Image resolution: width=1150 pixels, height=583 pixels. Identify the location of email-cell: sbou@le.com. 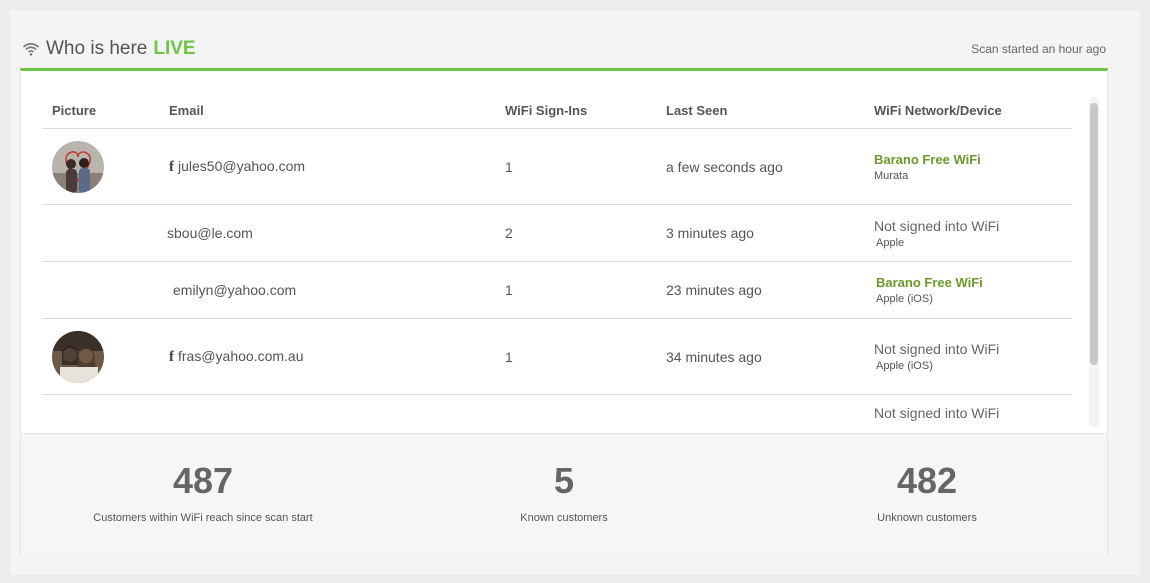
(327, 233).